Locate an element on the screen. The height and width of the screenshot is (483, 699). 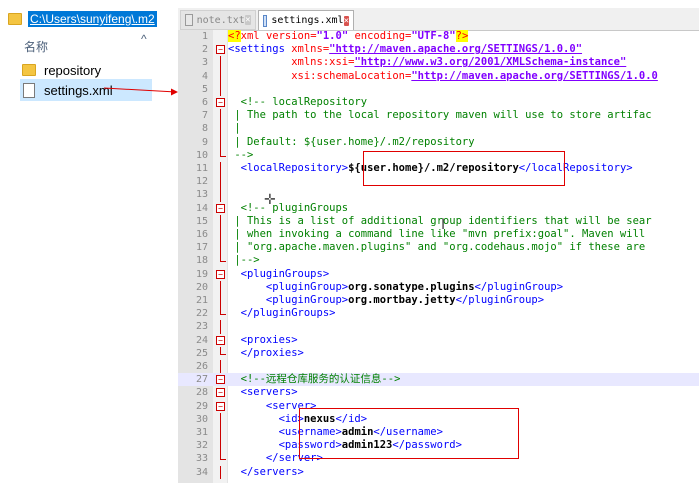
line-number: 11 is located at coordinates (201, 168).